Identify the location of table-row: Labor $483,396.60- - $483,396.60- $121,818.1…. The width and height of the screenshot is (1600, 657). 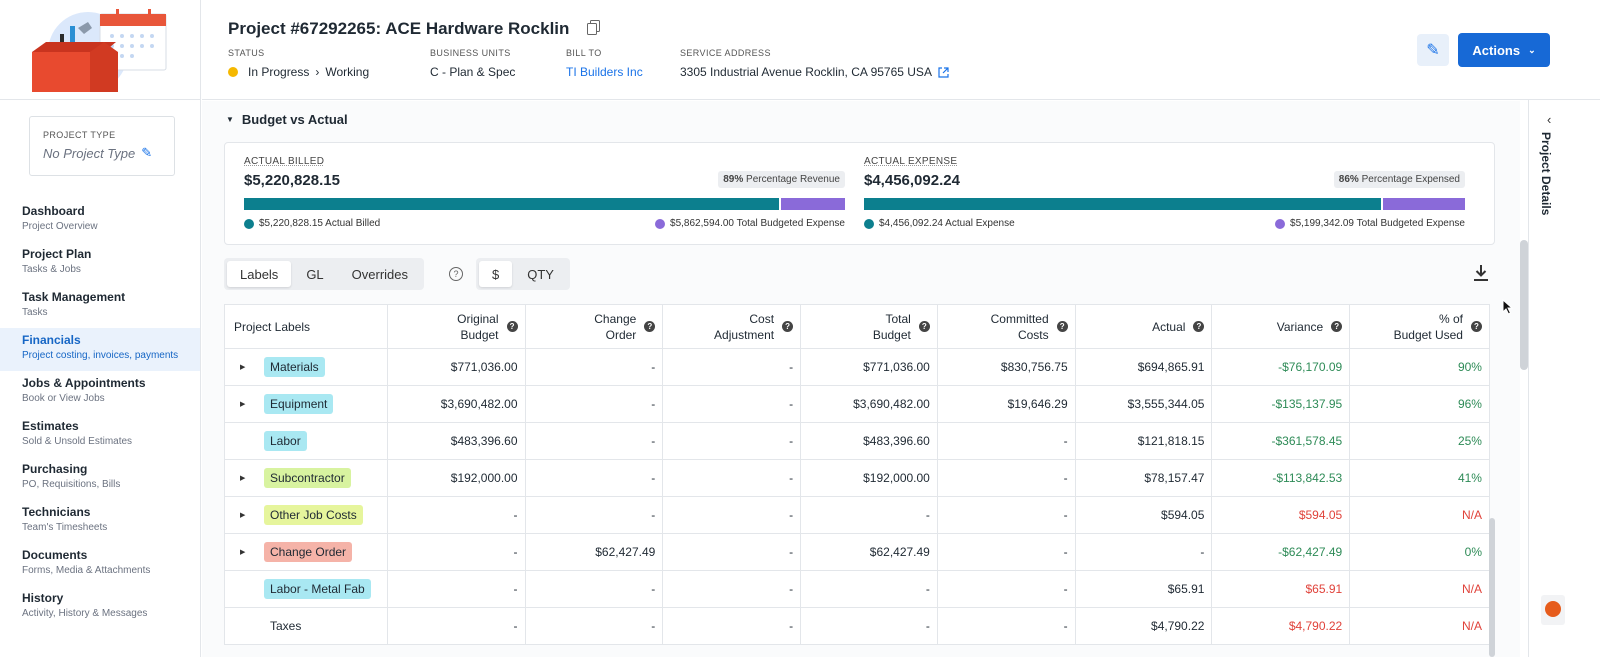
(857, 441).